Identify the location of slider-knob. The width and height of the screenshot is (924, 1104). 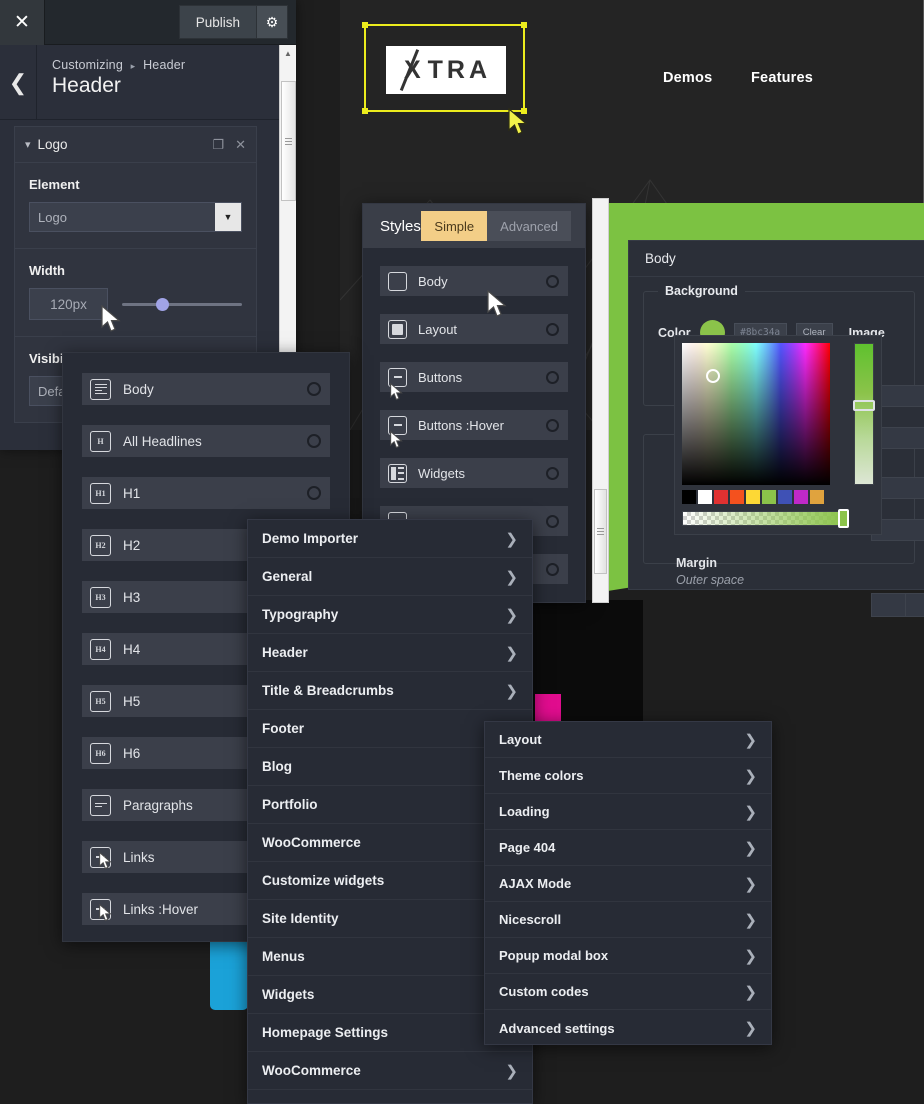
(162, 304).